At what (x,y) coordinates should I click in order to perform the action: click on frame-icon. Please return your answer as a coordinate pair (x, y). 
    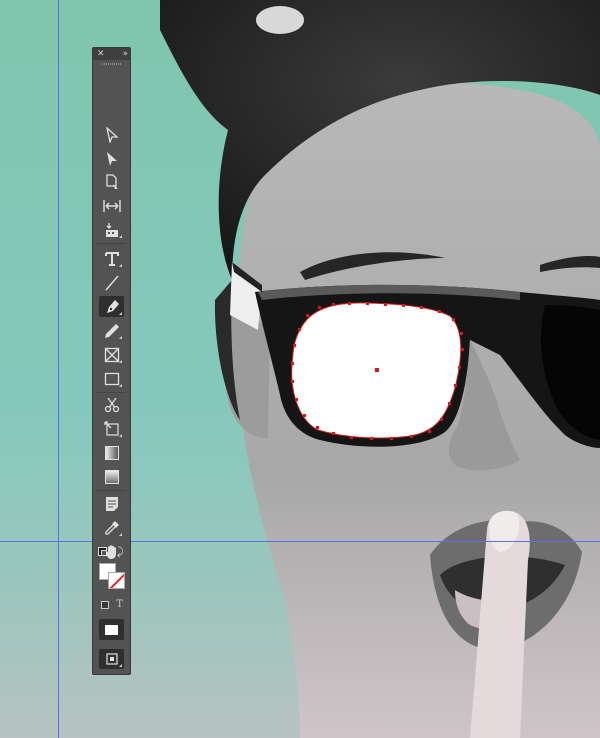
    Looking at the image, I should click on (111, 354).